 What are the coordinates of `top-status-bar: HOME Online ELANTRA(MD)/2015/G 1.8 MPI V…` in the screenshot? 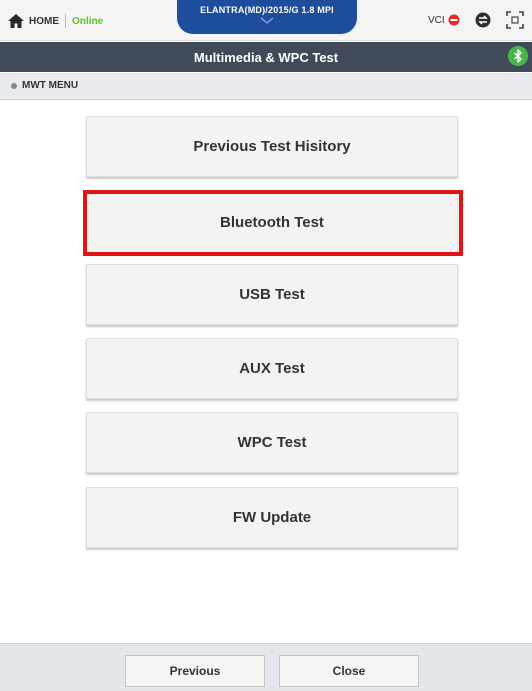 It's located at (266, 20).